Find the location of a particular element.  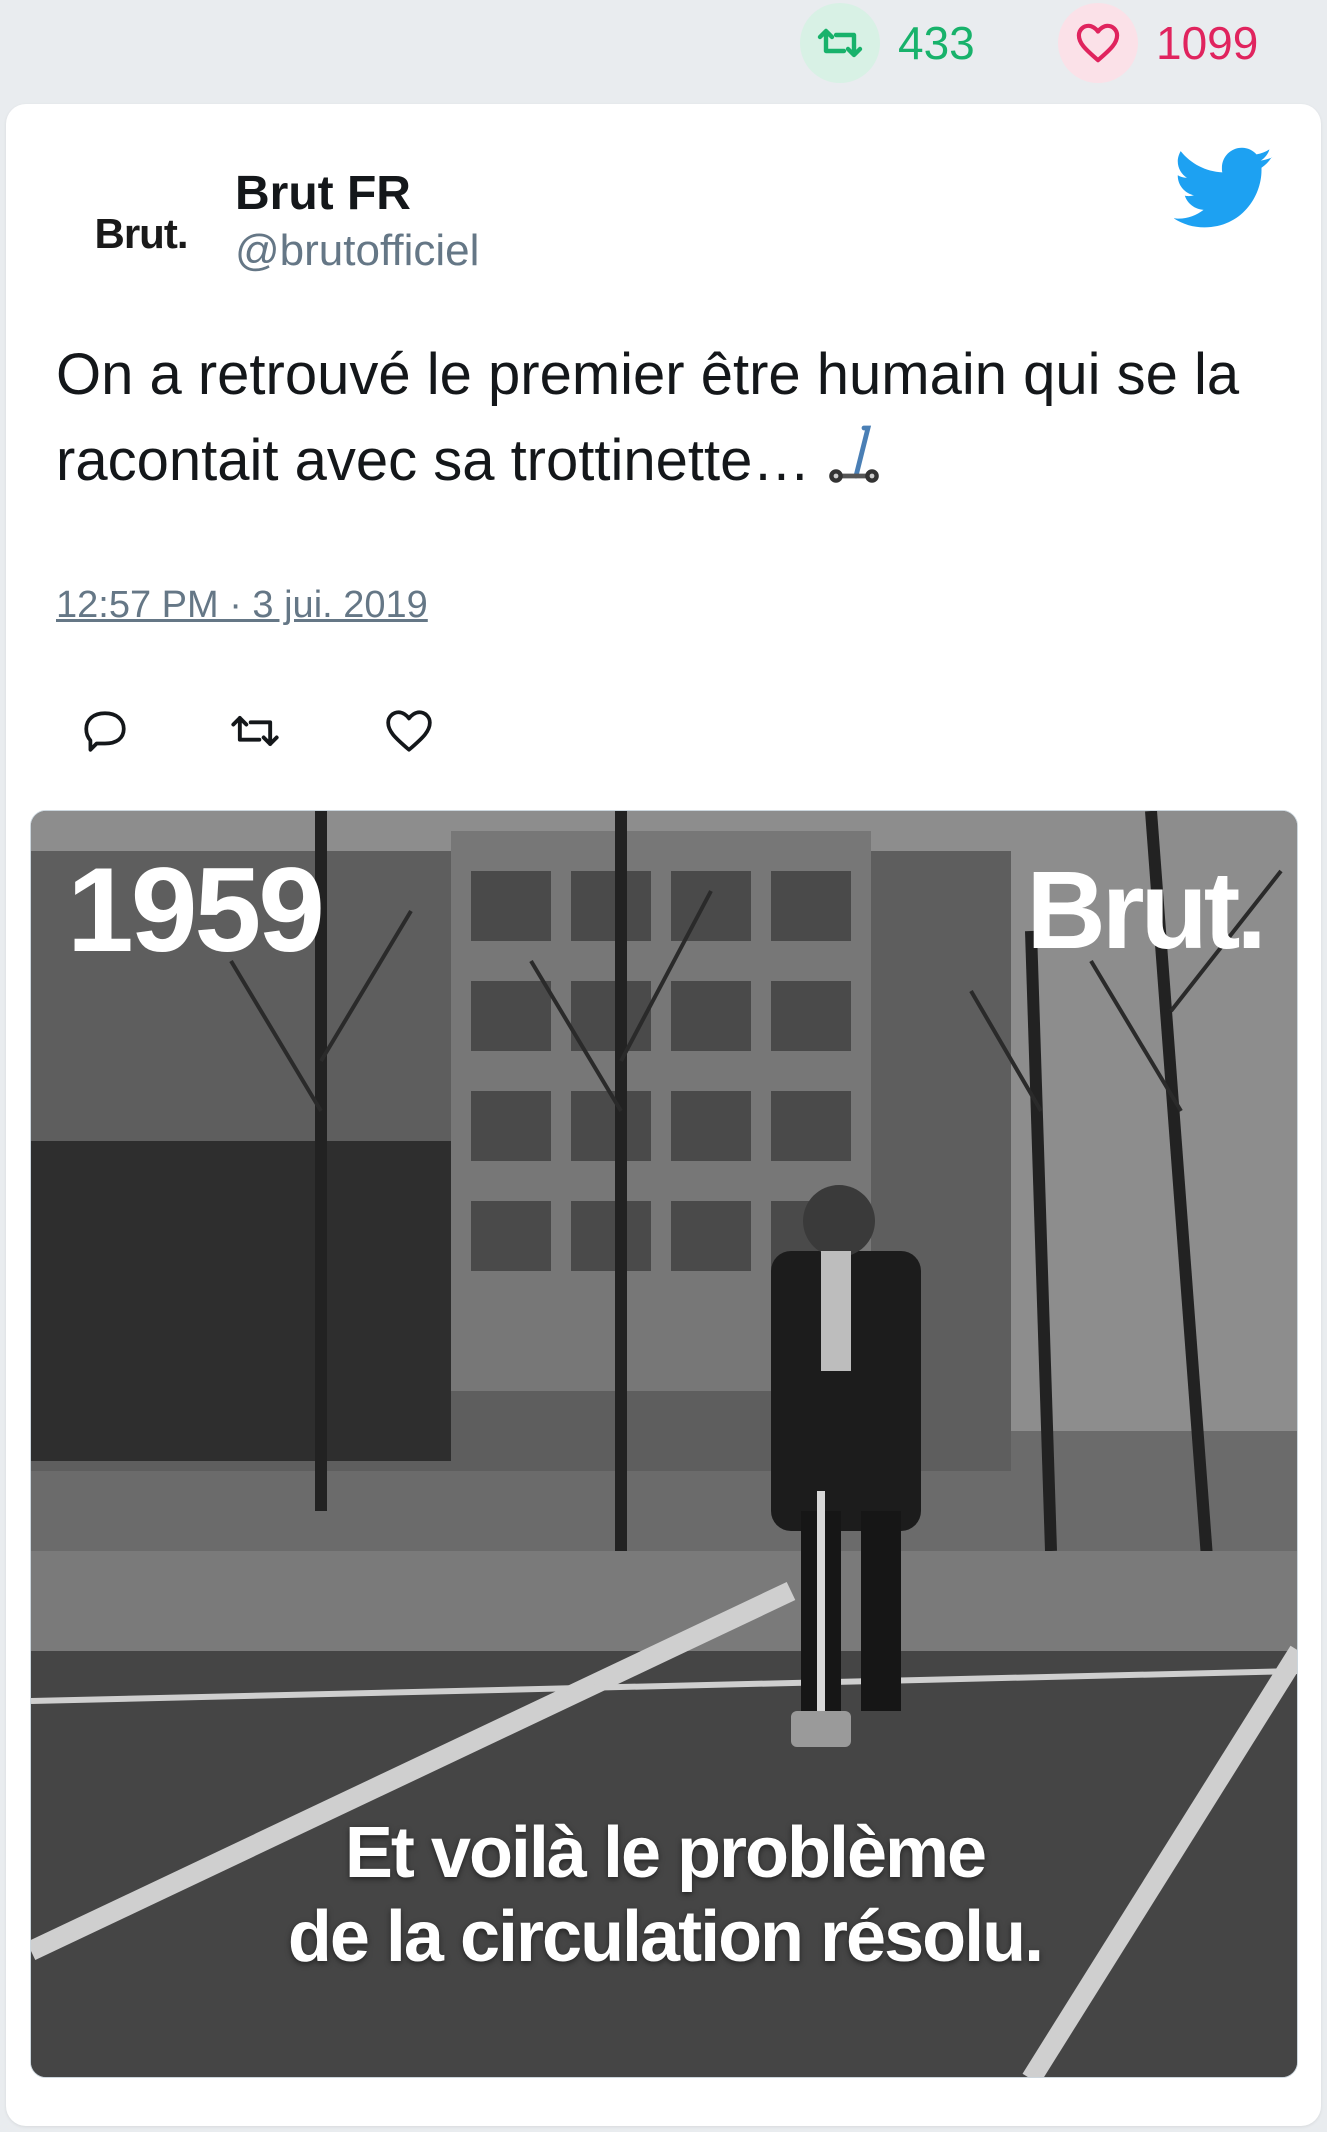

retweet-count: 433 is located at coordinates (936, 43).